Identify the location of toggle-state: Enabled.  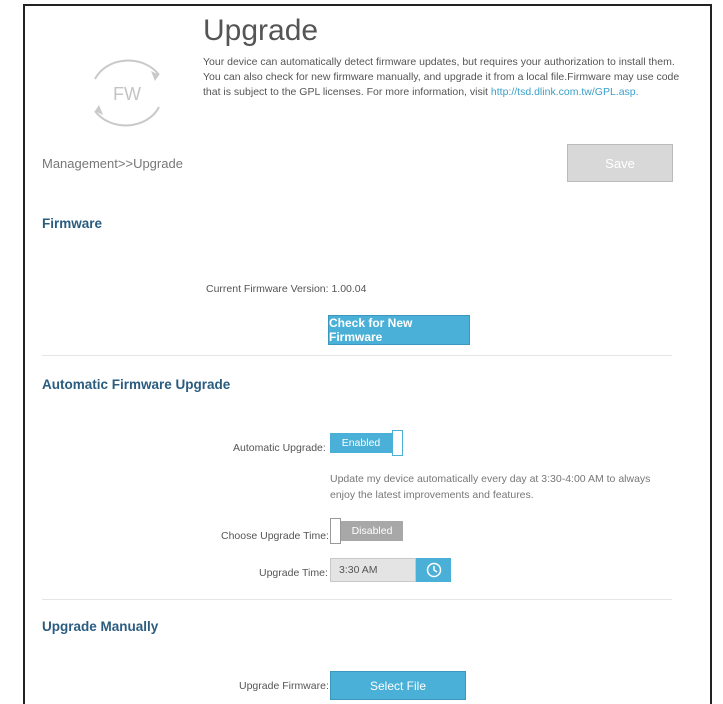
(361, 443).